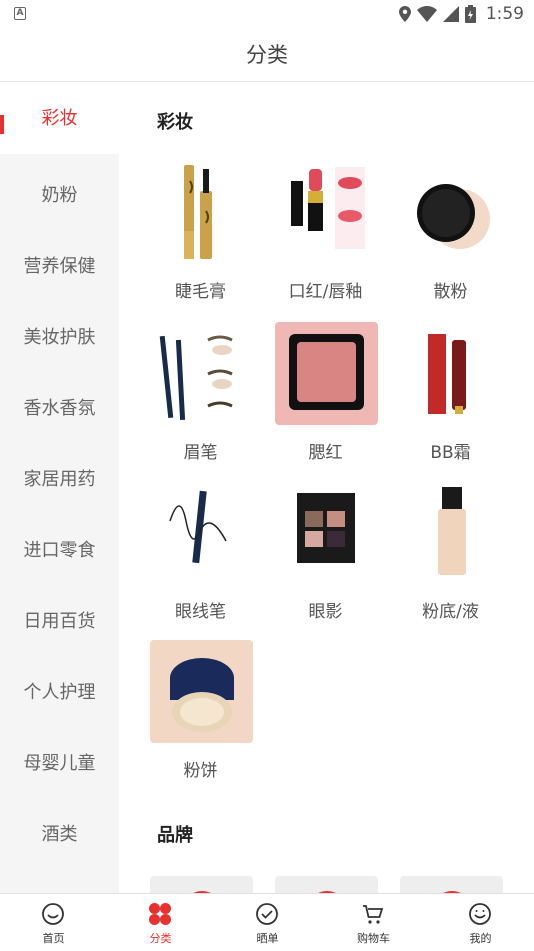 The width and height of the screenshot is (534, 951). Describe the element at coordinates (470, 14) in the screenshot. I see `battery-icon` at that location.